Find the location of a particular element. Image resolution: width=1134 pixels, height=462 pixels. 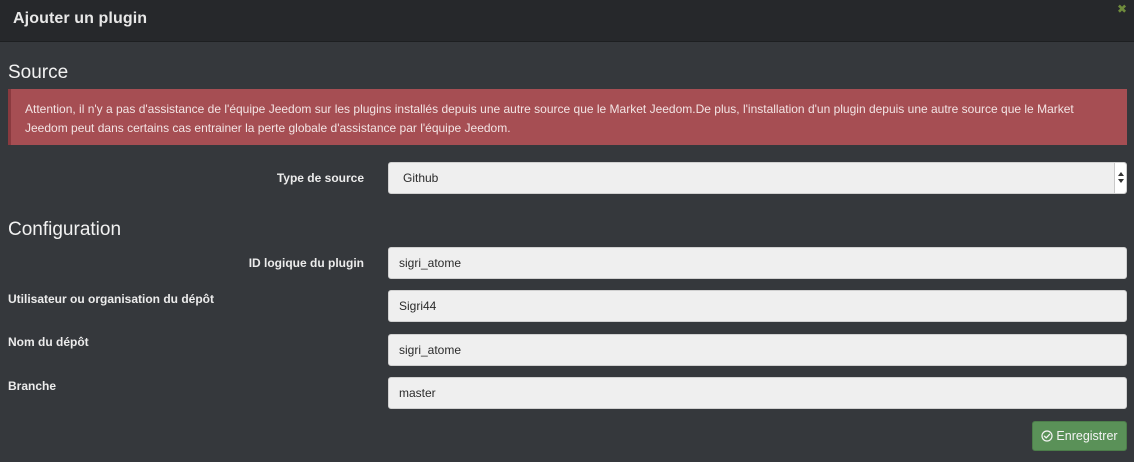

plugin-id-label: ID logique du plugin is located at coordinates (306, 263).